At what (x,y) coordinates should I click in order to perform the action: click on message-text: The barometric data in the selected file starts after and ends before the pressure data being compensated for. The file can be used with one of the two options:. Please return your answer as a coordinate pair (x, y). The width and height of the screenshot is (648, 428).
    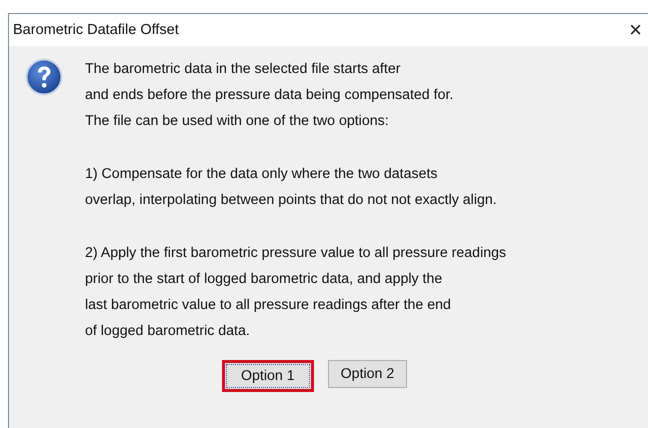
    Looking at the image, I should click on (269, 95).